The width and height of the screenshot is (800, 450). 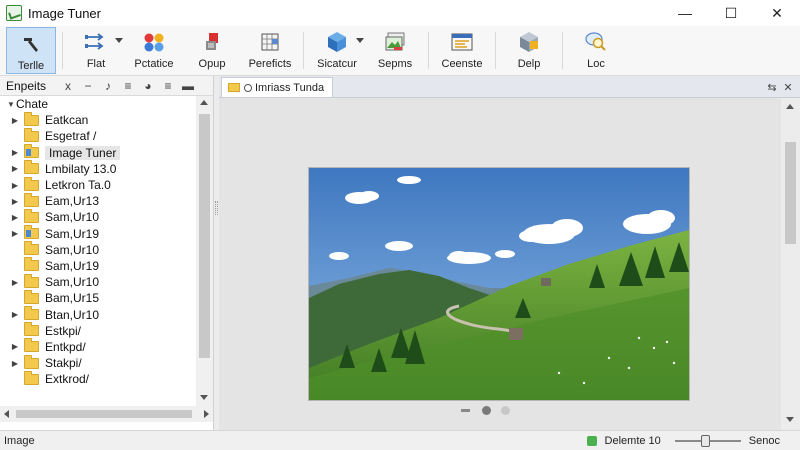 I want to click on status-bar: Image Delemte 10 Senoc, so click(x=400, y=440).